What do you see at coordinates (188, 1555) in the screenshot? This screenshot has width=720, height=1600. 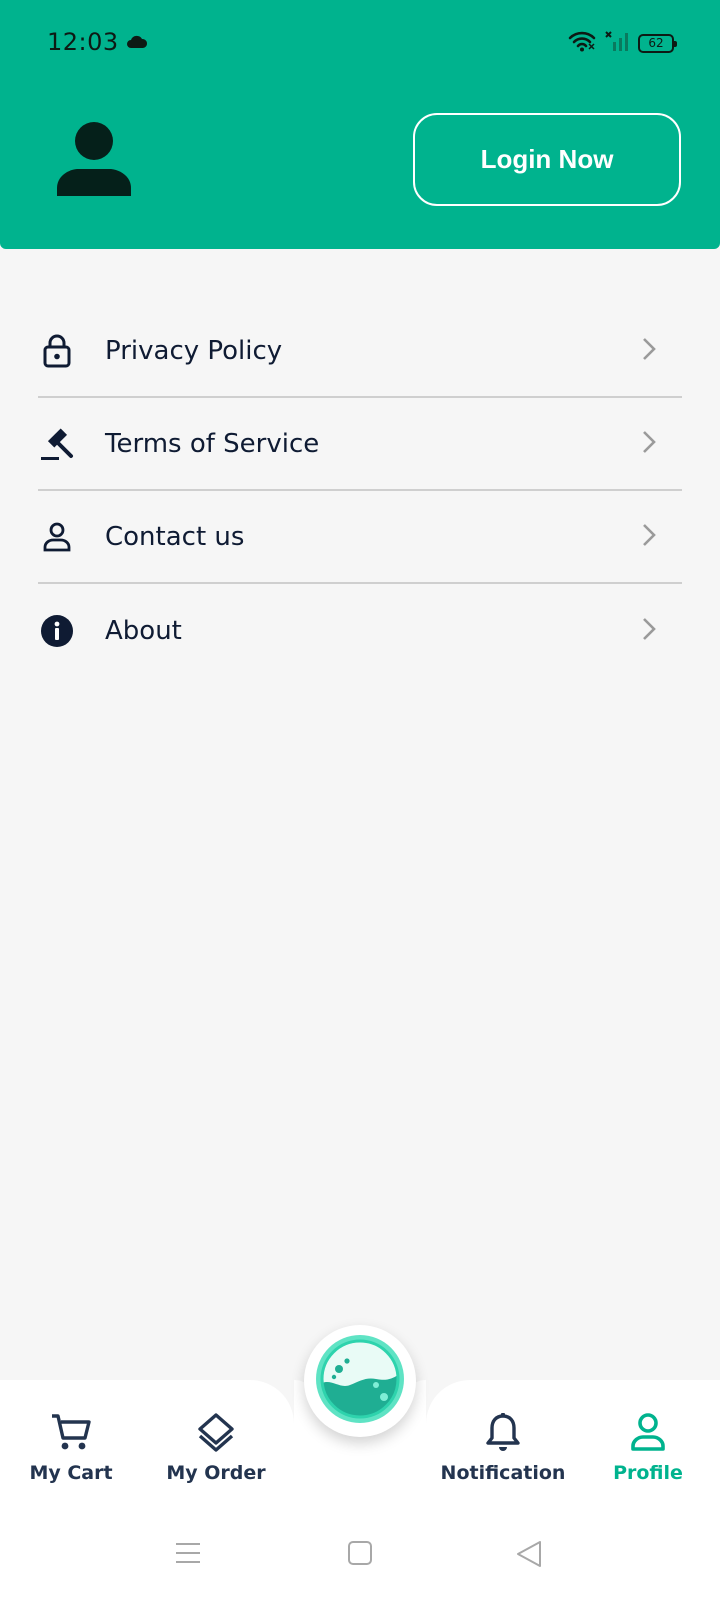 I see `menu-icon` at bounding box center [188, 1555].